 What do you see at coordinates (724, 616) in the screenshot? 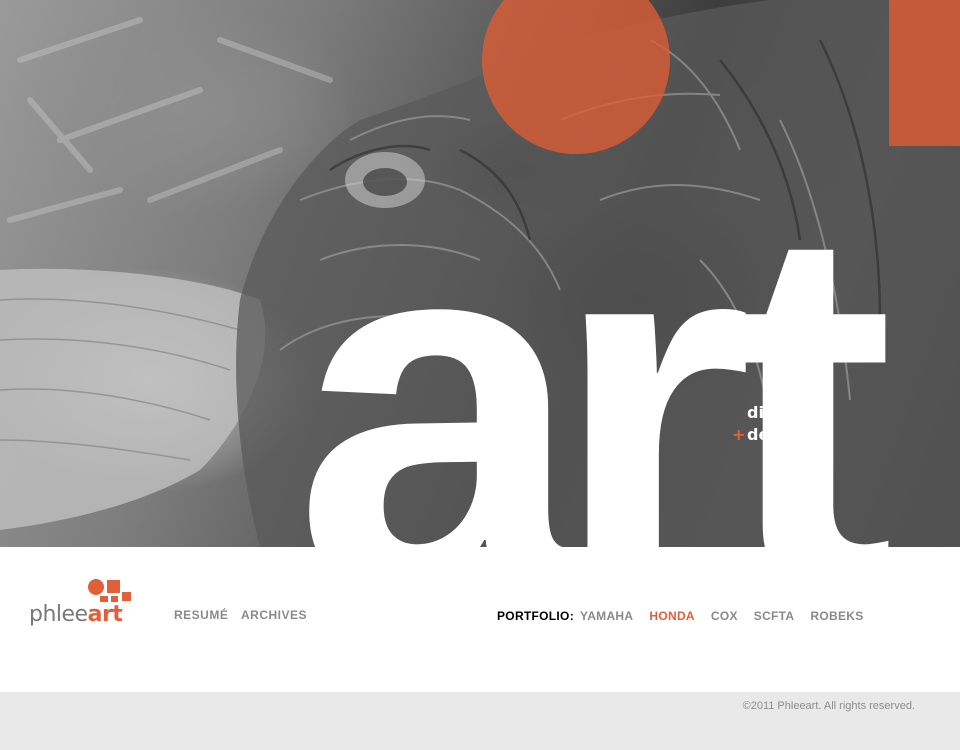
I see `portfolio-link-cox: COX` at bounding box center [724, 616].